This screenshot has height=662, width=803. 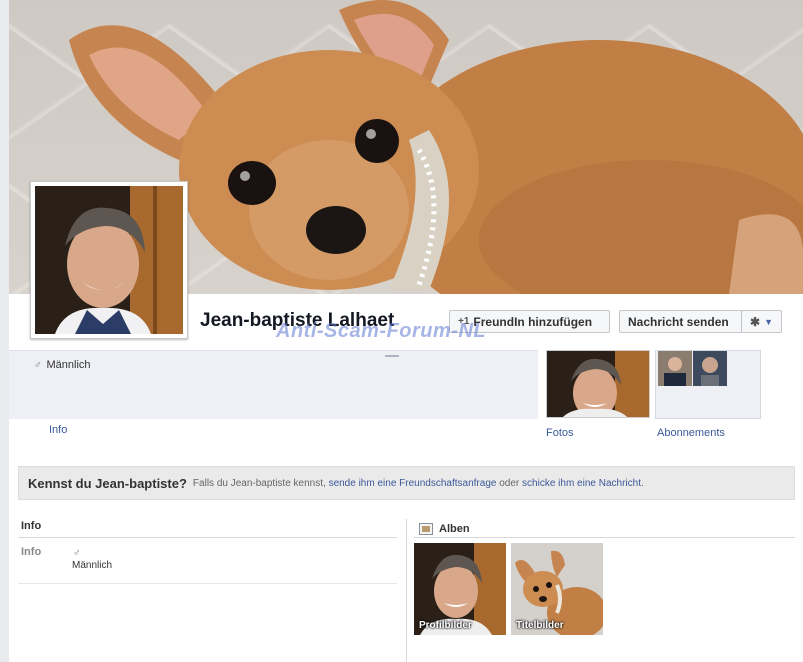 I want to click on divider-dash, so click(x=392, y=356).